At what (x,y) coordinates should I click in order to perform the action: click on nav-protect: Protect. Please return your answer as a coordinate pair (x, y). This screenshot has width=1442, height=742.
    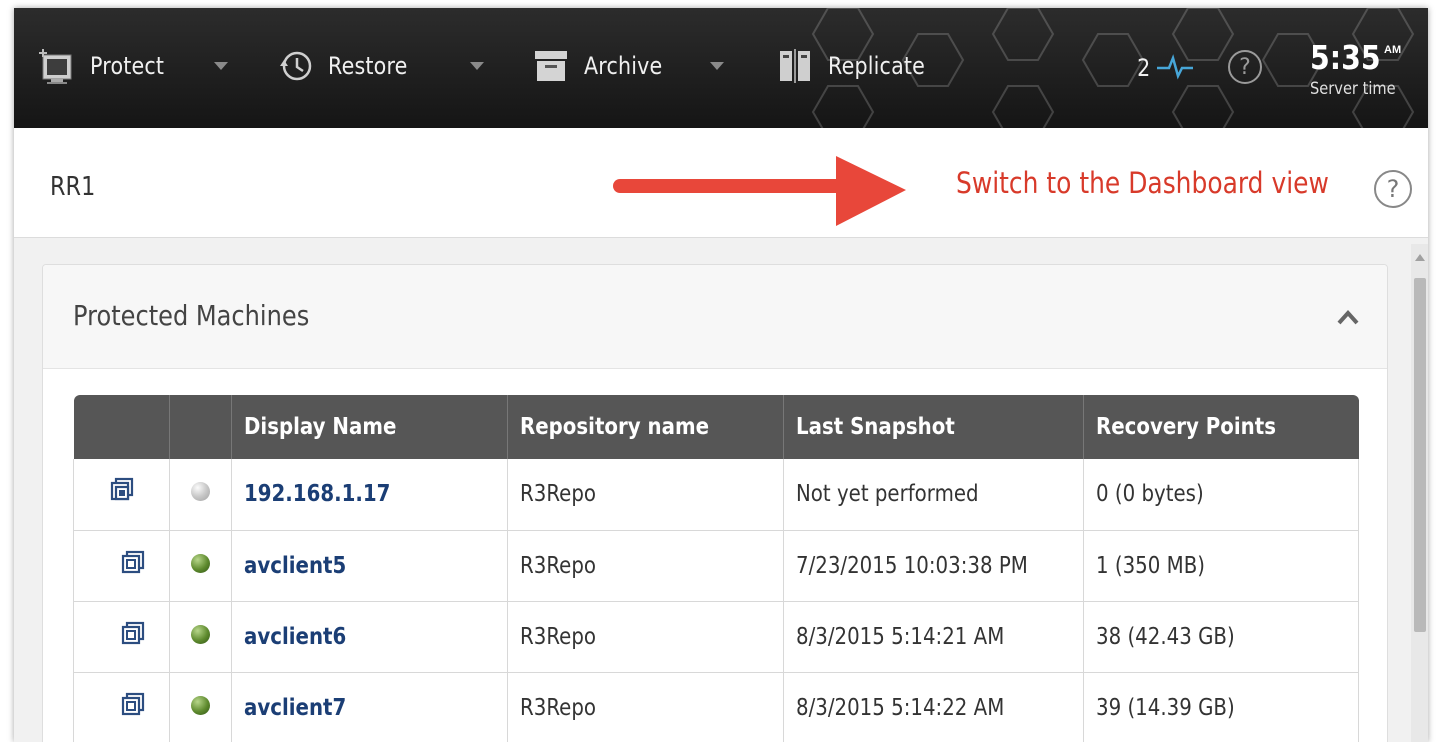
    Looking at the image, I should click on (107, 66).